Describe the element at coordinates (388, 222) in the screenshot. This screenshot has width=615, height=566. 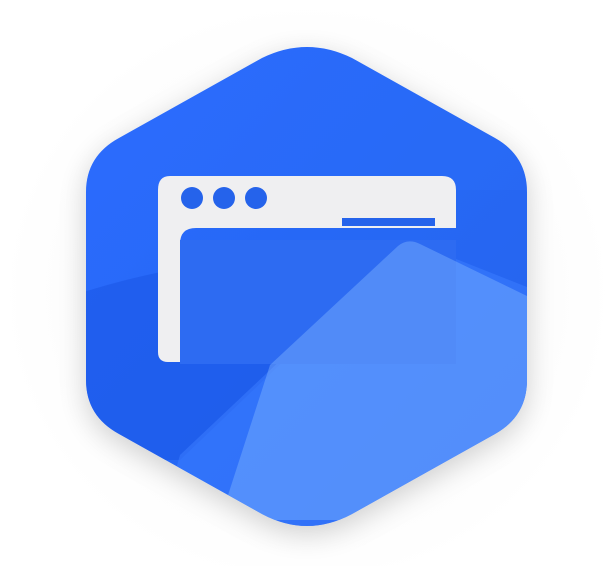
I see `address-bar` at that location.